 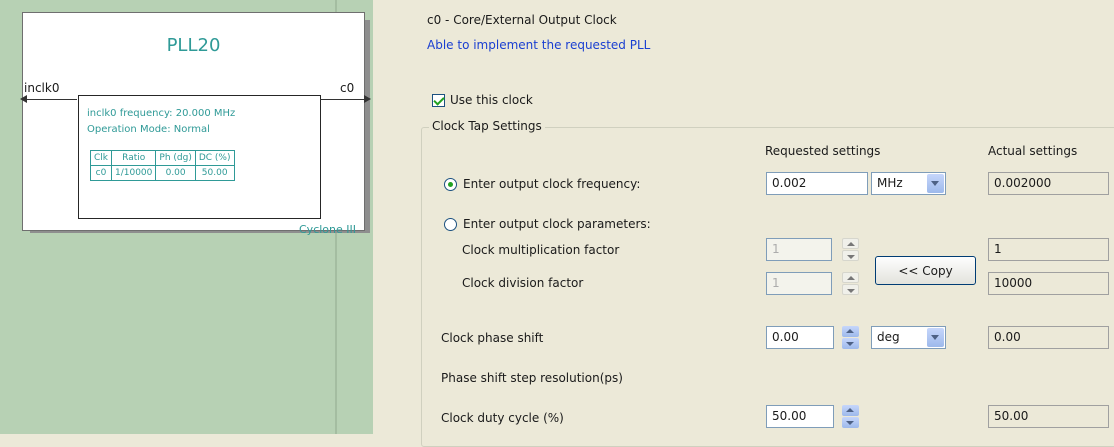 I want to click on clock-title: c0 - Core/External Output Clock, so click(x=522, y=20).